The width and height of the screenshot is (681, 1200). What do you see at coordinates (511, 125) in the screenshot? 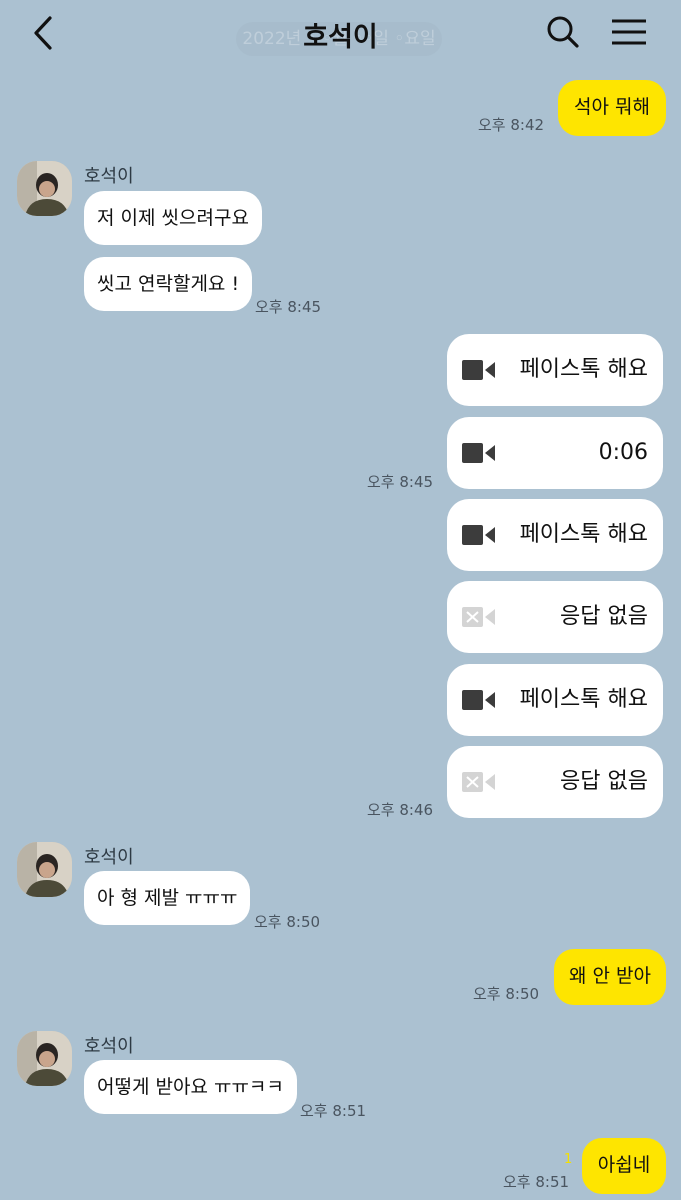
I see `message-time: 오후 8:42` at bounding box center [511, 125].